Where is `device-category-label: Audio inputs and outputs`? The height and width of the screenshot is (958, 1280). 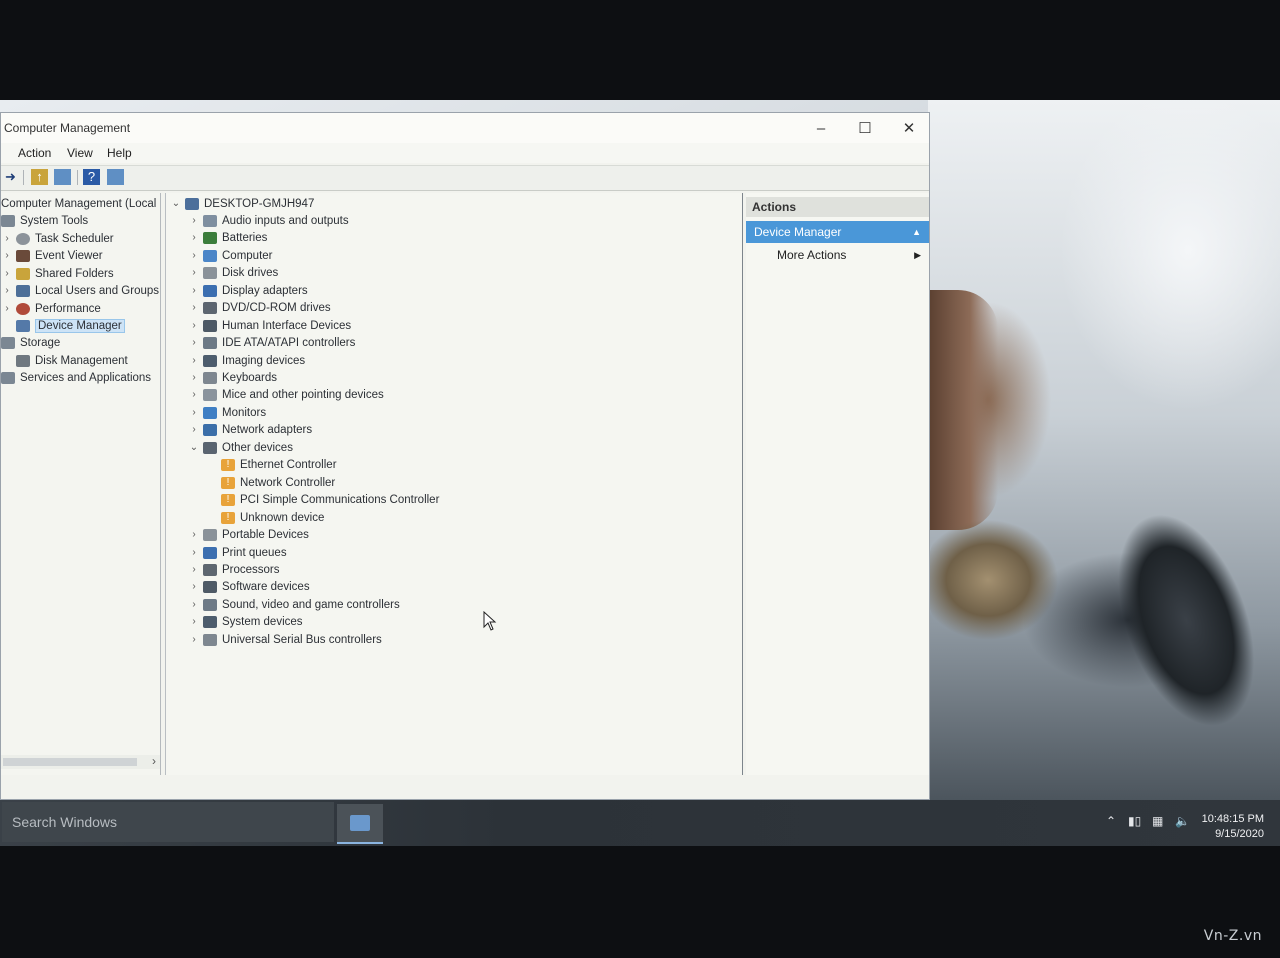
device-category-label: Audio inputs and outputs is located at coordinates (285, 220).